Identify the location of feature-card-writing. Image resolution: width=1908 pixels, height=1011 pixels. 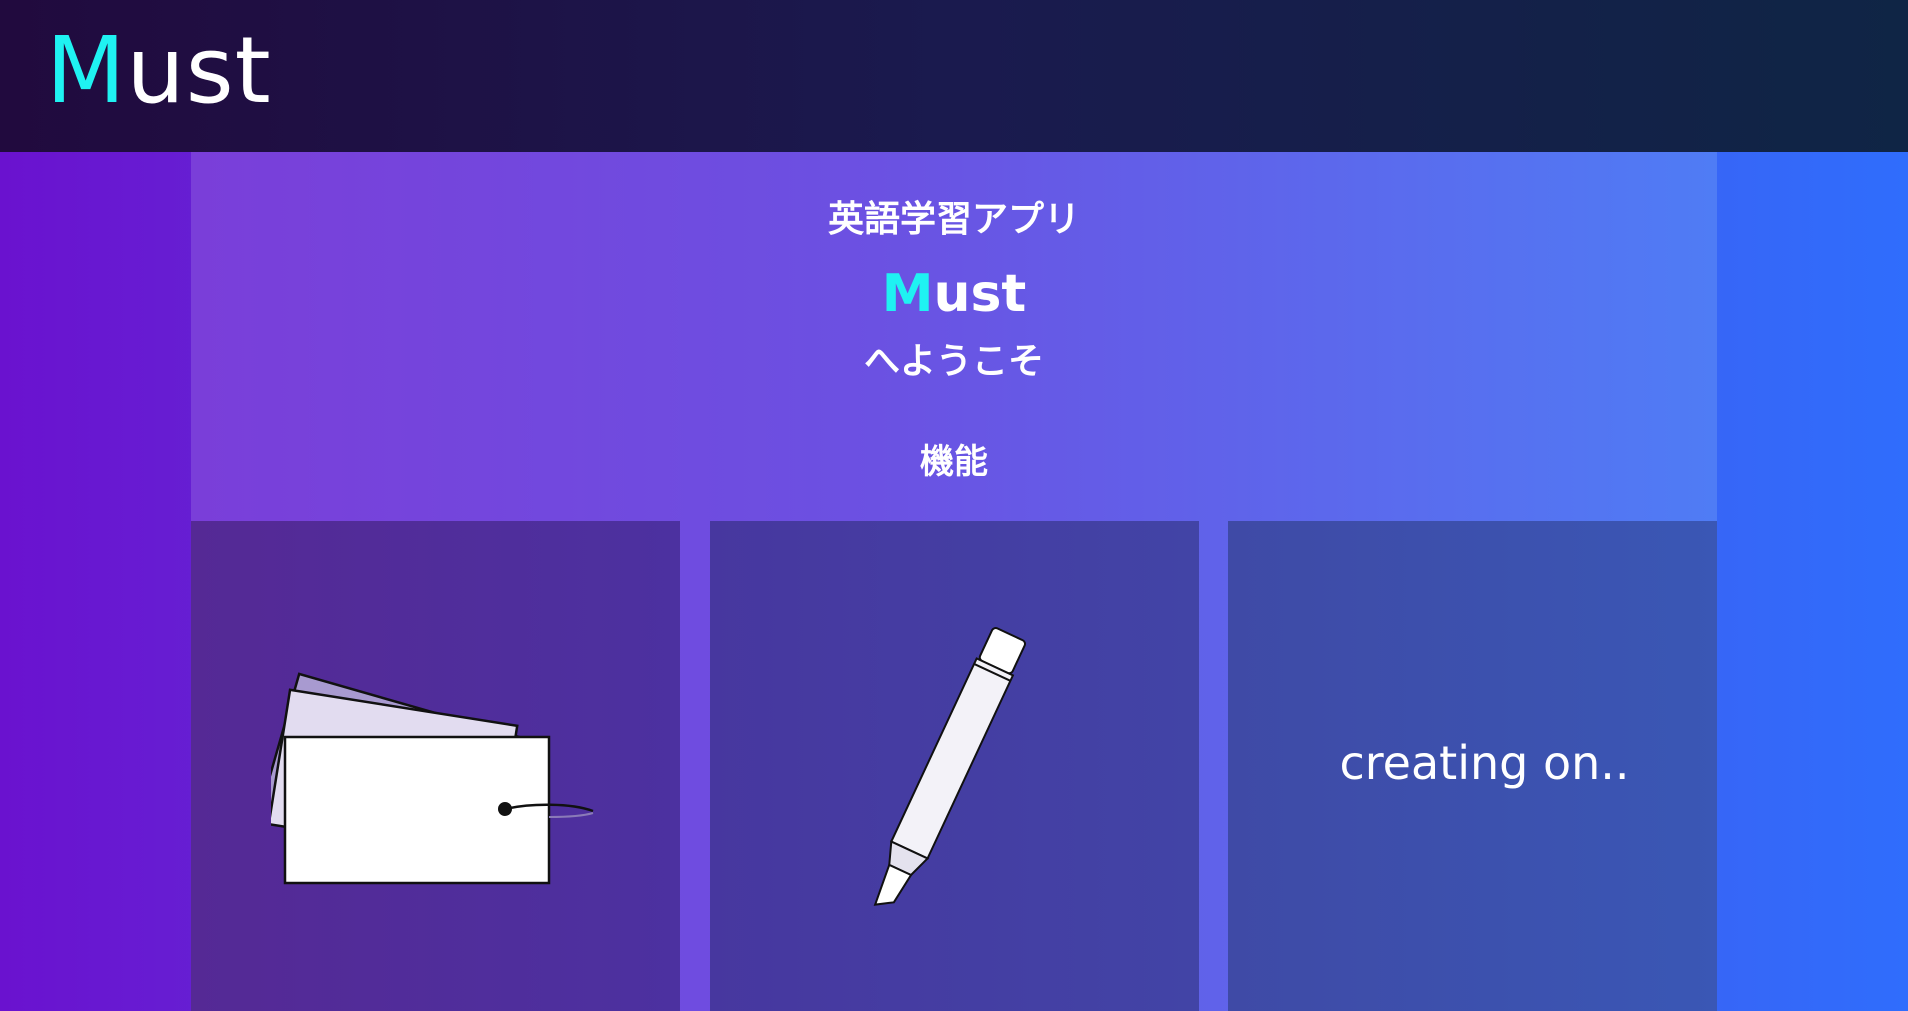
(954, 766).